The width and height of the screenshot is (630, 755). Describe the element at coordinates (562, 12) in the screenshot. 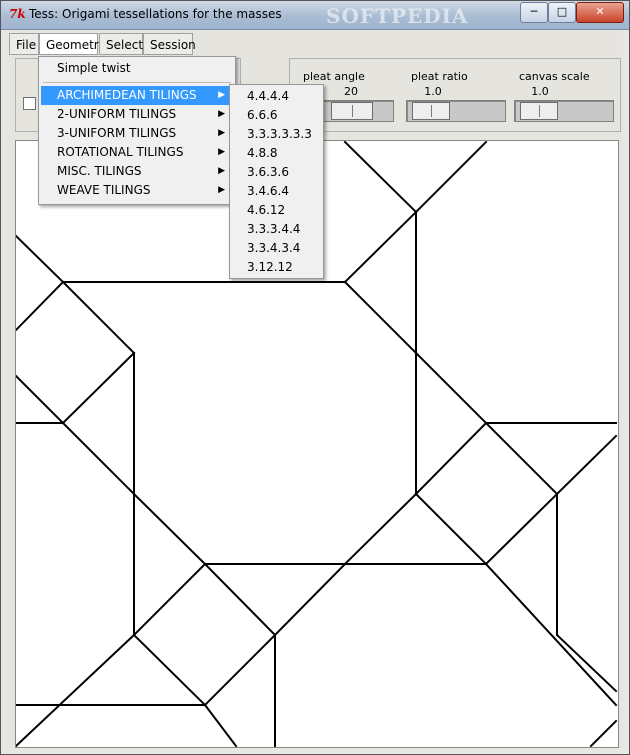

I see `maximize-button: □` at that location.